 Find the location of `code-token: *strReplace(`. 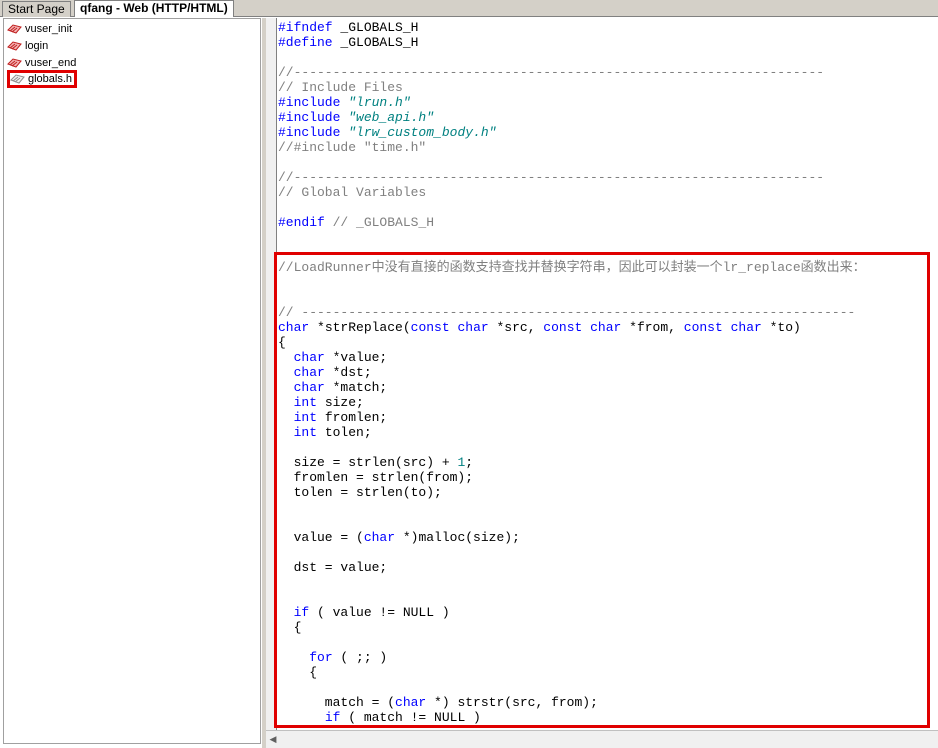

code-token: *strReplace( is located at coordinates (360, 327).